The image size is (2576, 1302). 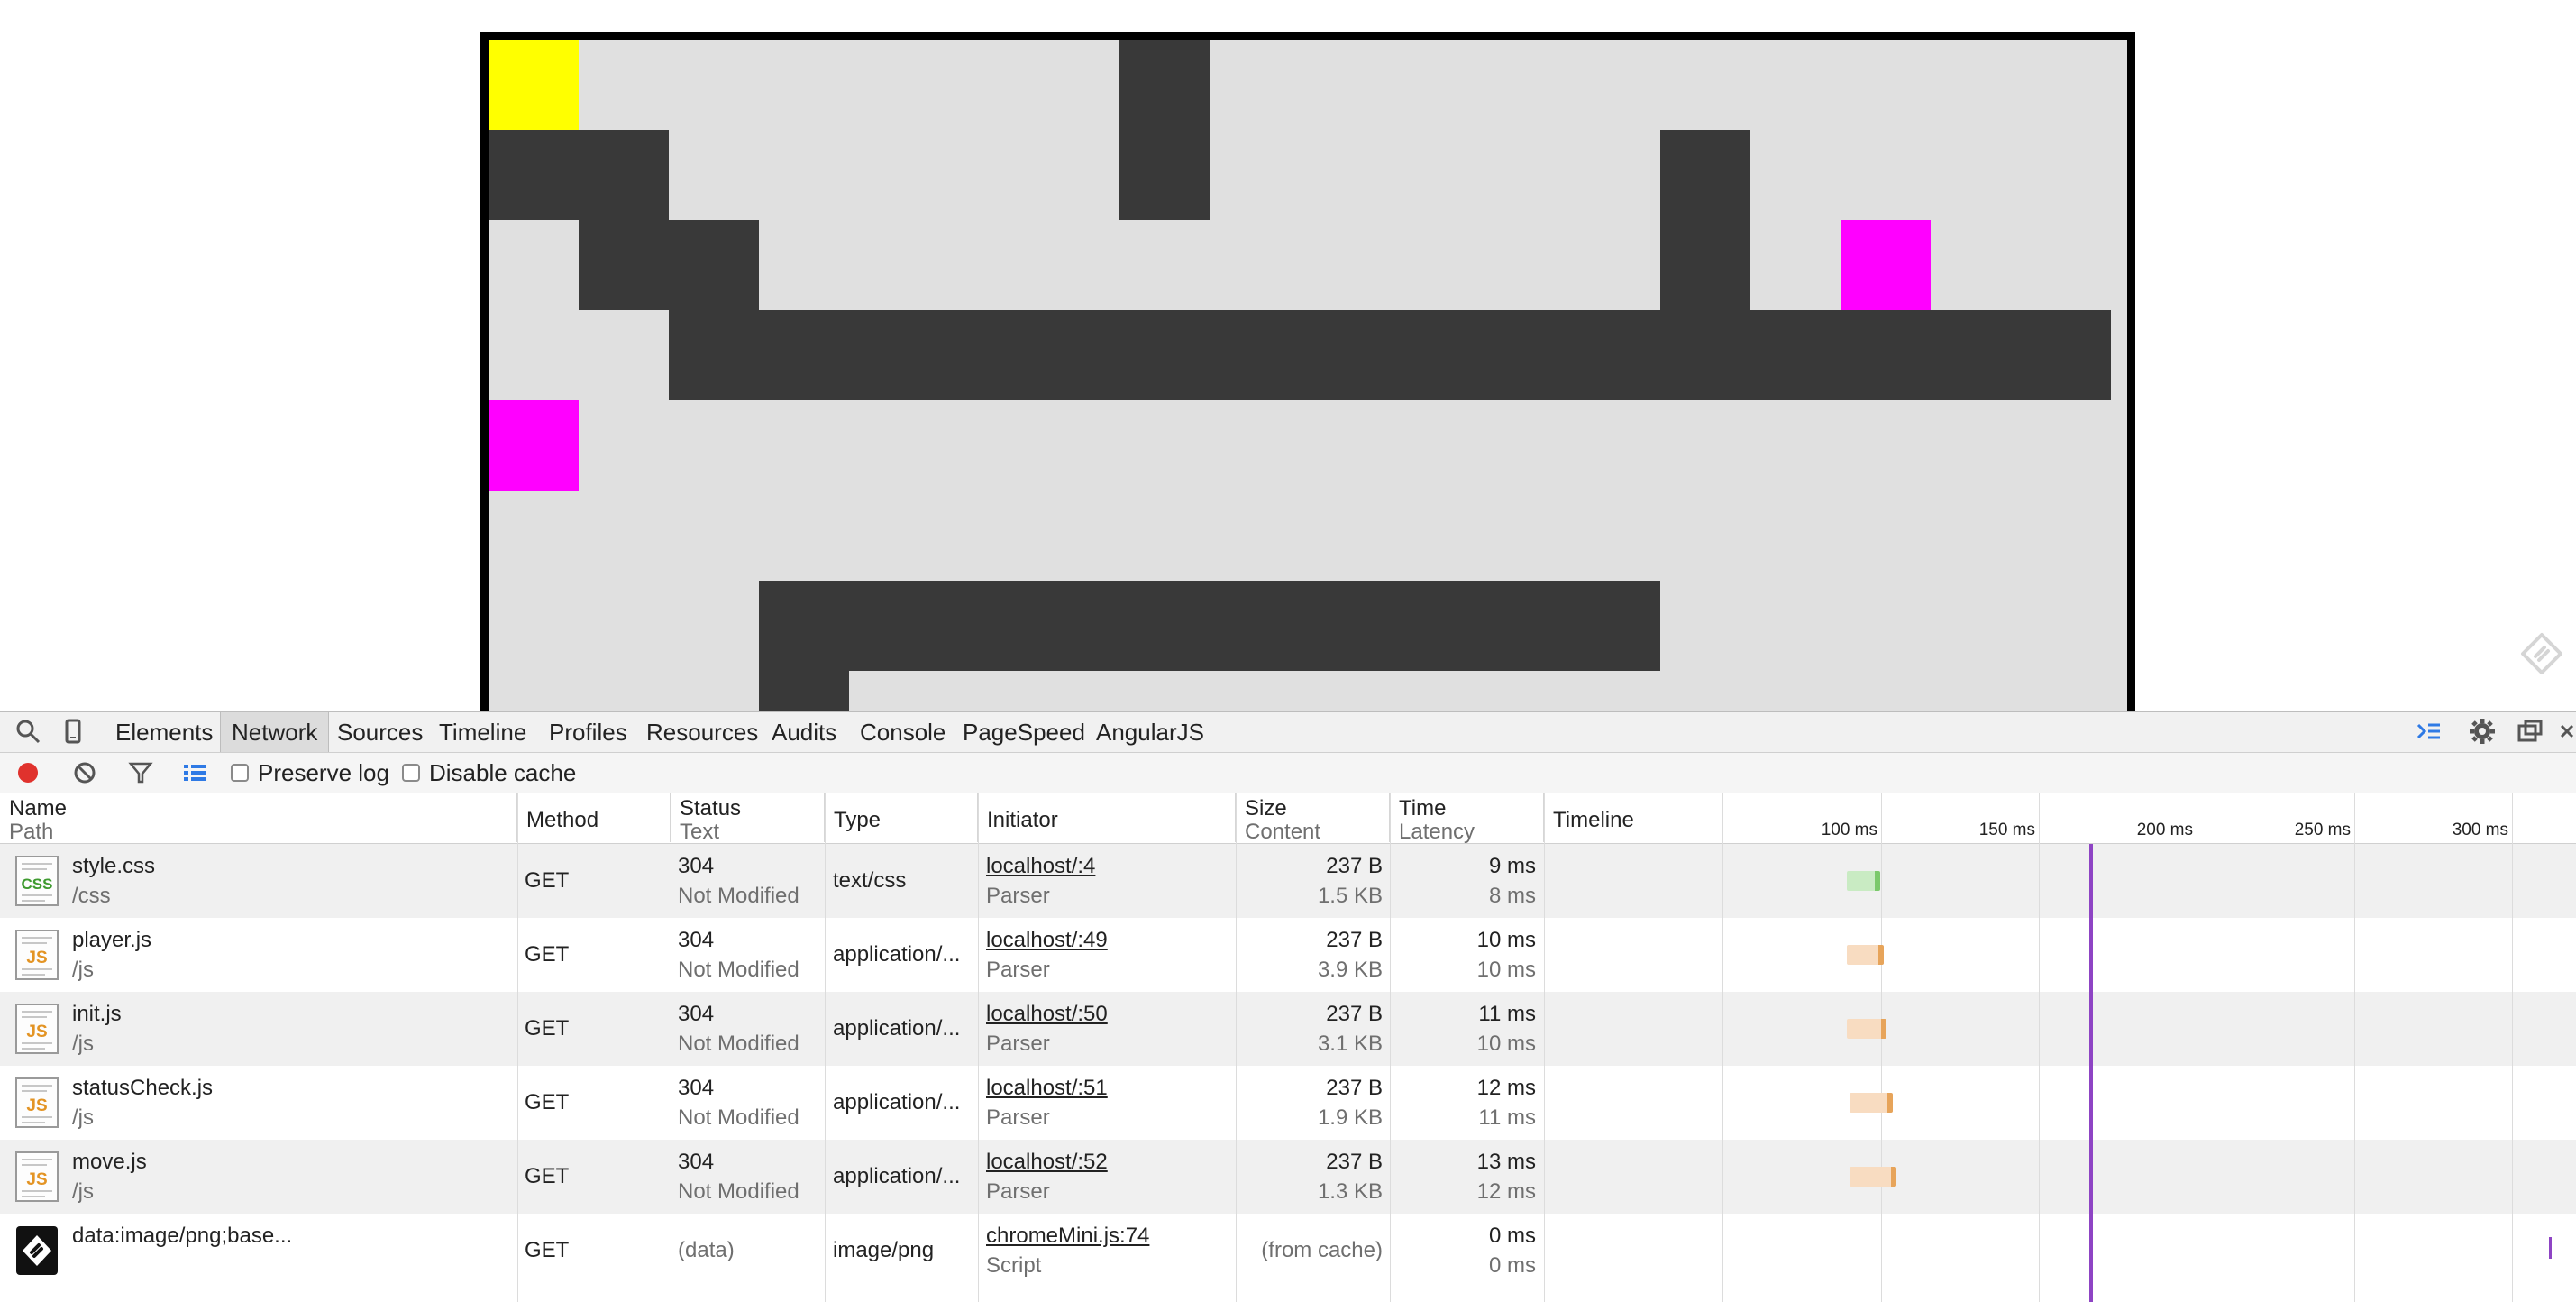 I want to click on preserve-log-label: Preserve log, so click(x=323, y=772).